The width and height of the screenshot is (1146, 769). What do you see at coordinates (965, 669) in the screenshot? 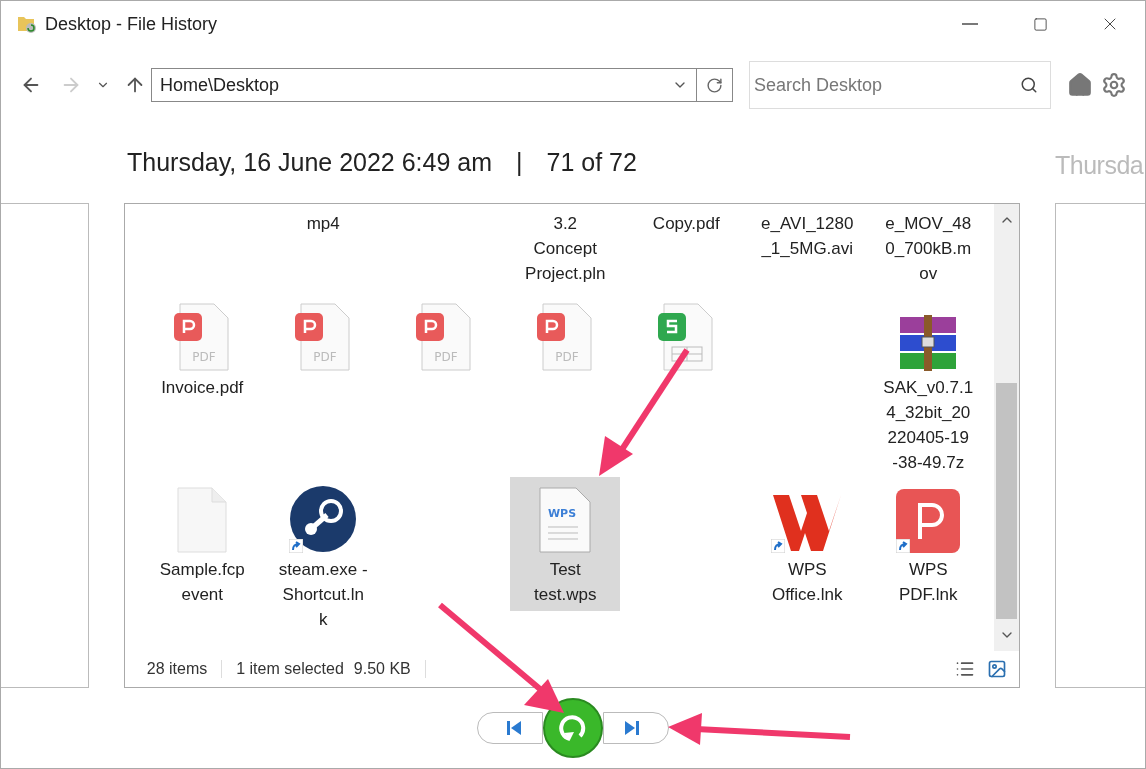
I see `details-view-icon` at bounding box center [965, 669].